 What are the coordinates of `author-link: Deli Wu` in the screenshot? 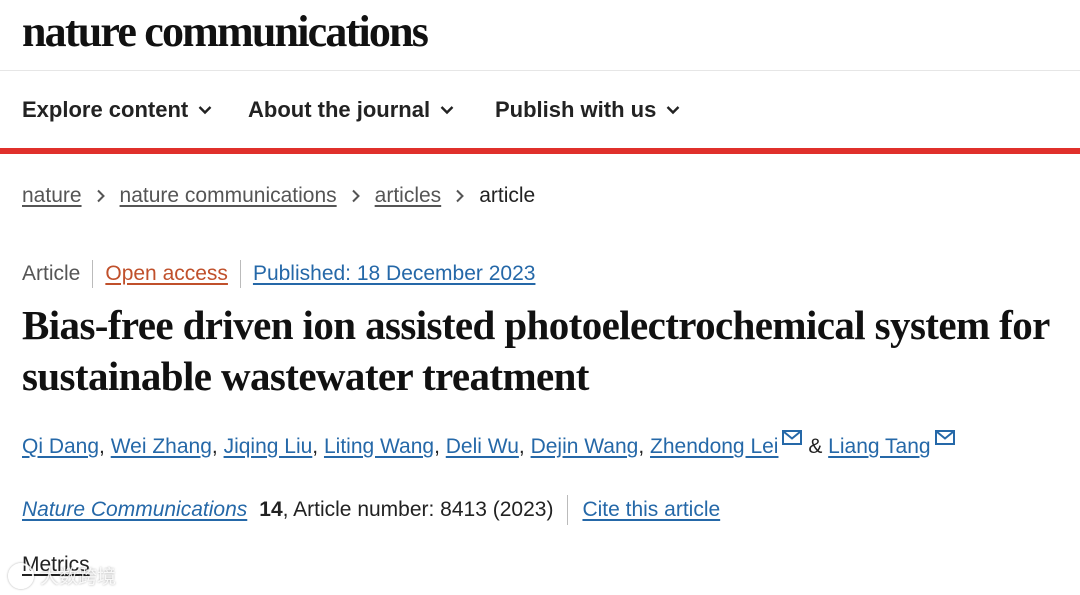 It's located at (482, 446).